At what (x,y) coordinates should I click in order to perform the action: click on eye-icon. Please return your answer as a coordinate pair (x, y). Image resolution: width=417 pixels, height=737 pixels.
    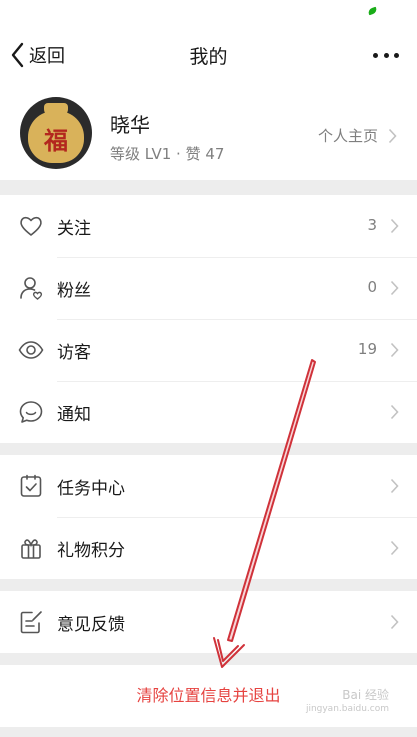
    Looking at the image, I should click on (31, 350).